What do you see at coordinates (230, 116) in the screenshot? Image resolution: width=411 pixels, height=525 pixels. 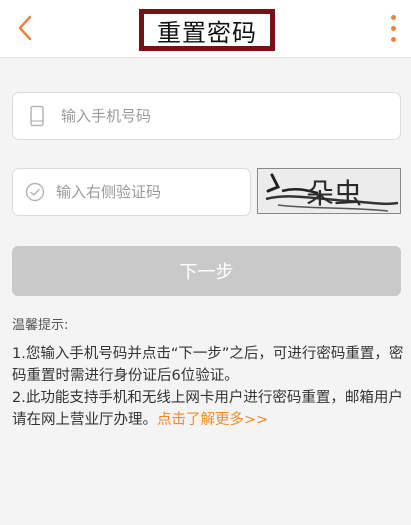 I see `phone-input` at bounding box center [230, 116].